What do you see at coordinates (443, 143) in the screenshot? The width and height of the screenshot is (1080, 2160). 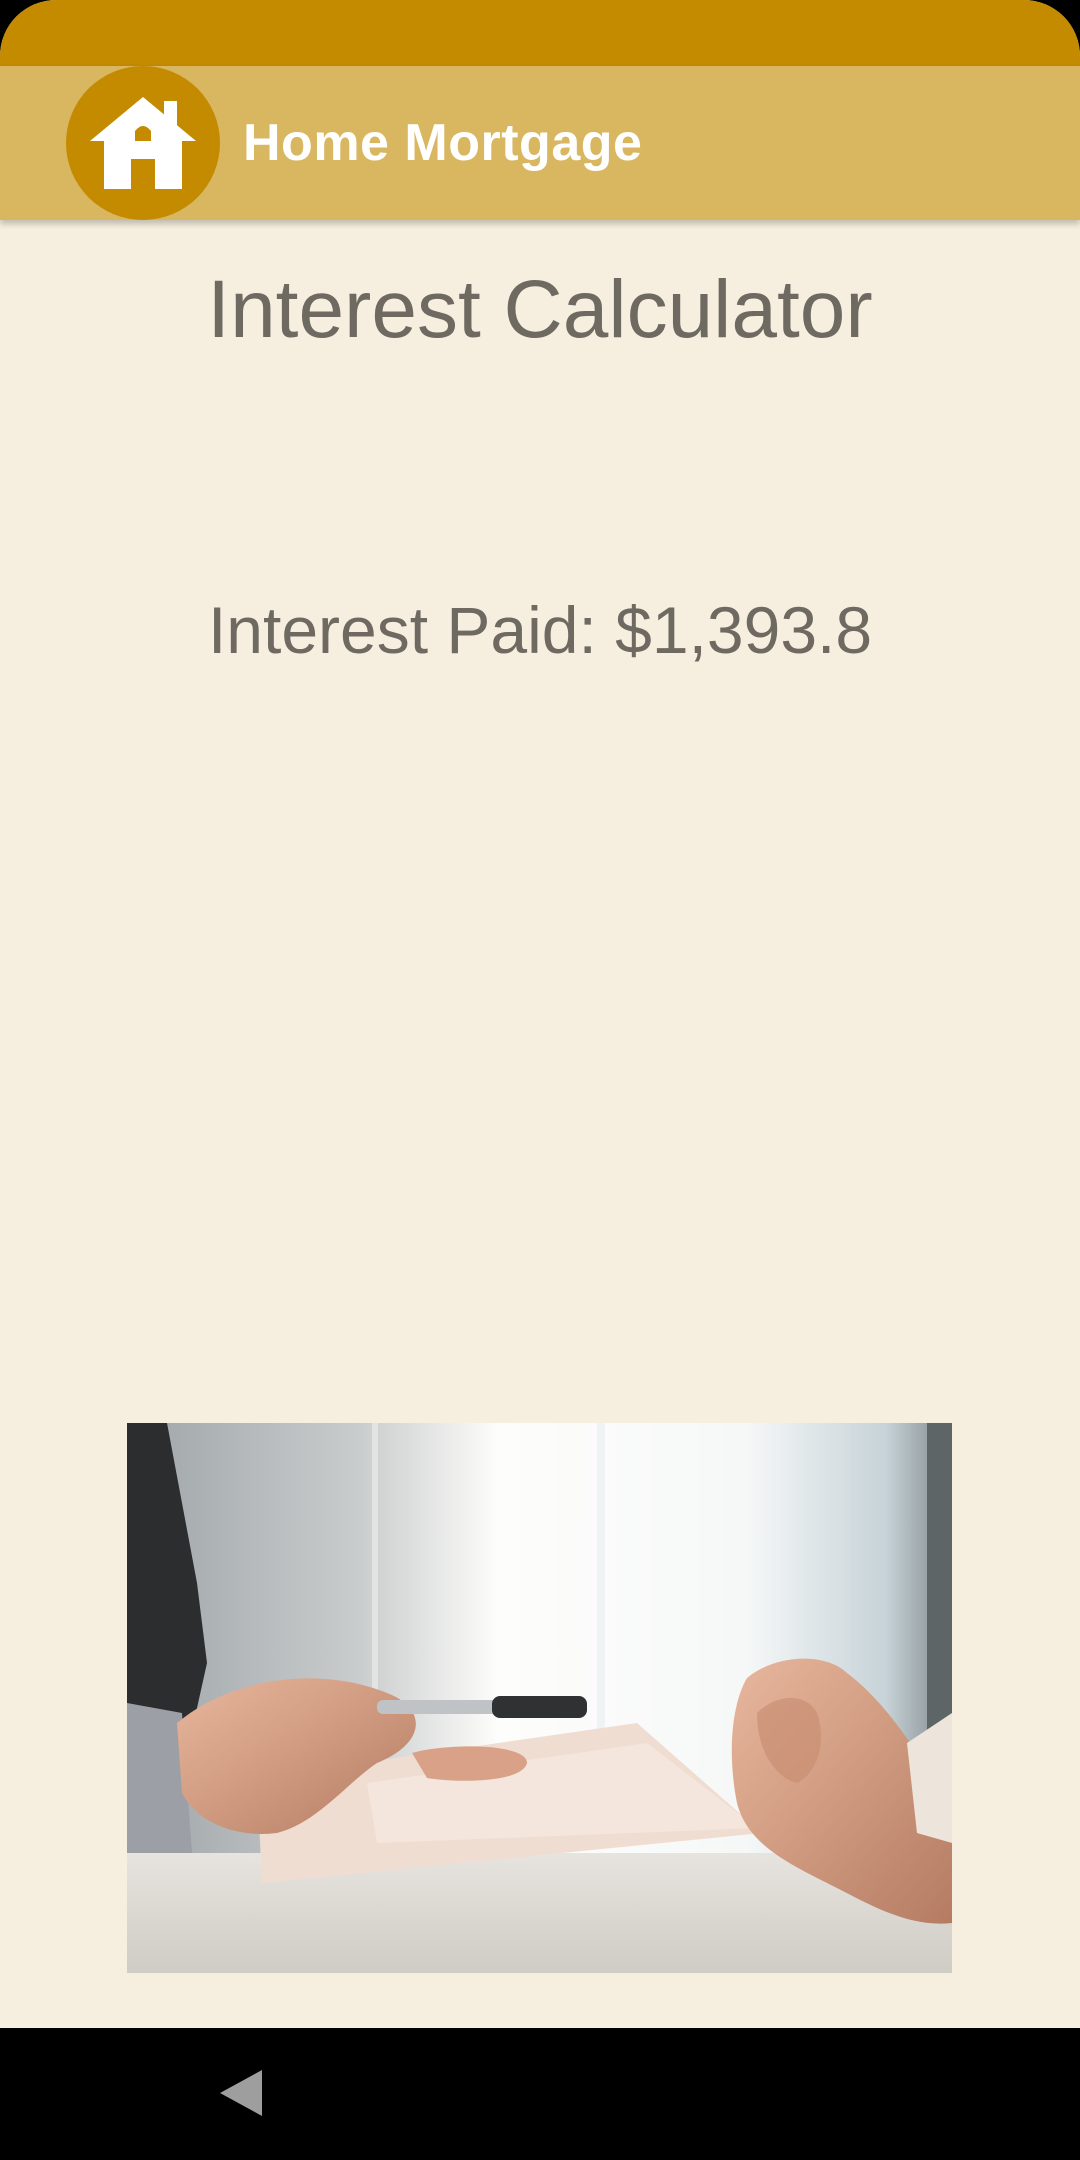 I see `app-title: Home Mortgage` at bounding box center [443, 143].